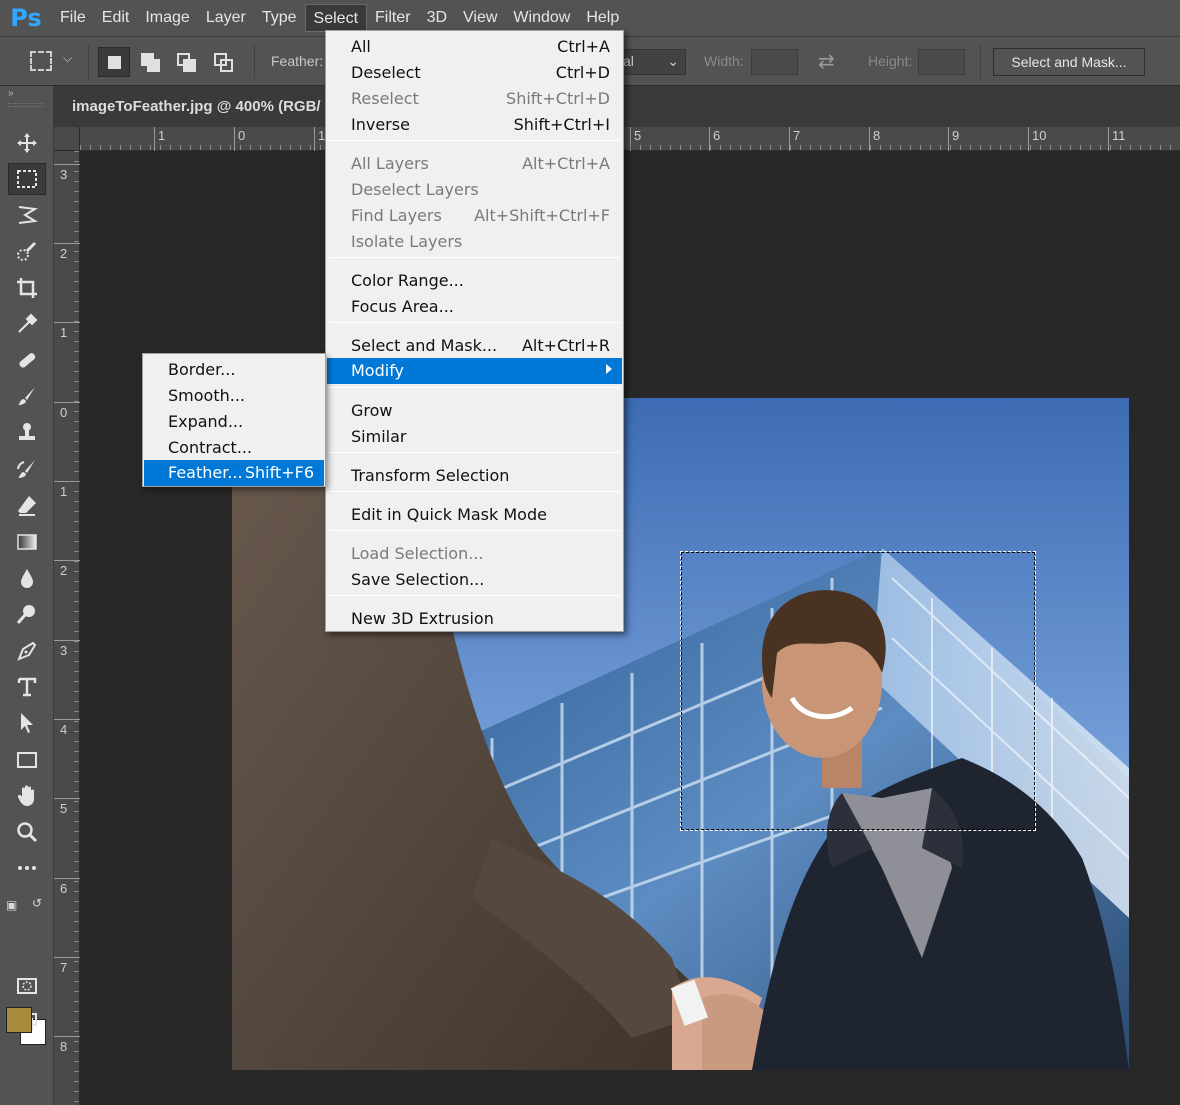  Describe the element at coordinates (541, 18) in the screenshot. I see `menu-window: Window` at that location.